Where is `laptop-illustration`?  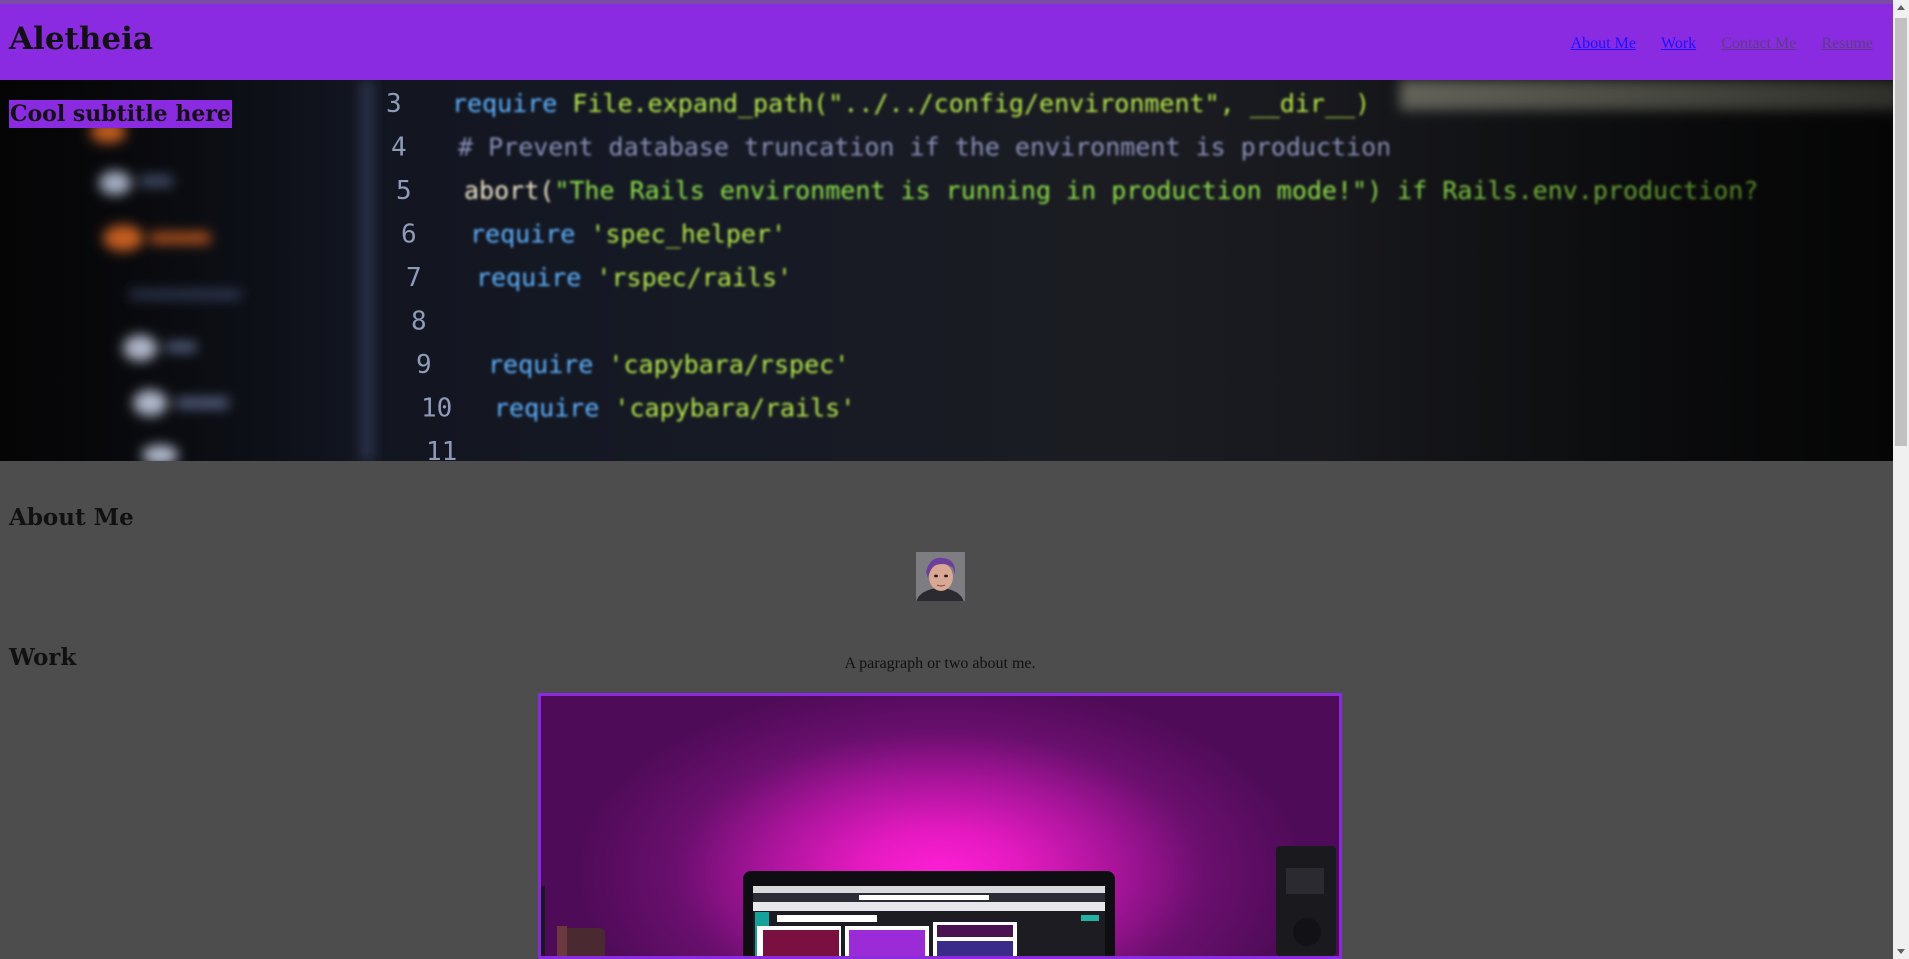
laptop-illustration is located at coordinates (929, 913).